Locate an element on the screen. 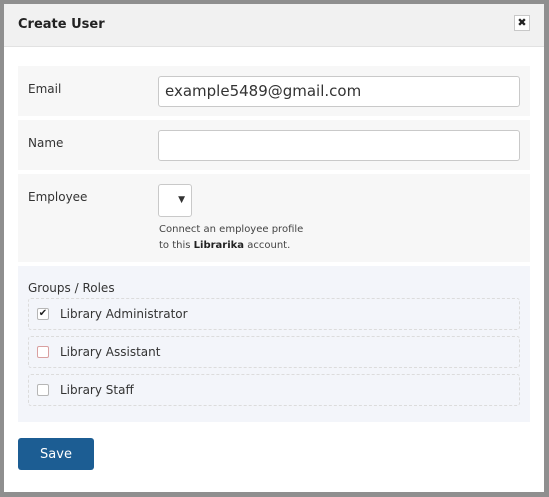  employee-label: Employee is located at coordinates (58, 197).